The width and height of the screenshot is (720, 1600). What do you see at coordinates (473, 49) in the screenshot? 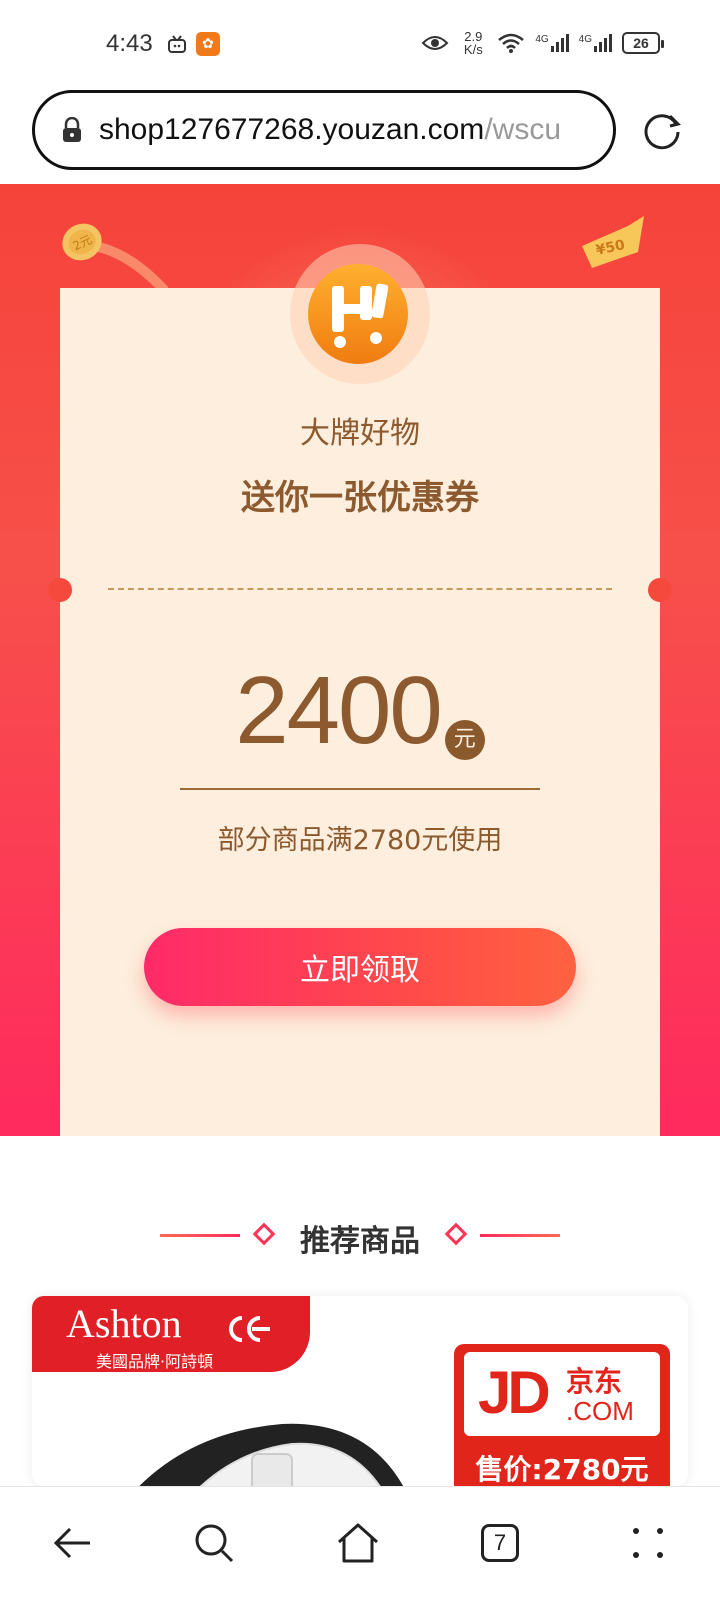
I see `network-speed-unit: K/s` at bounding box center [473, 49].